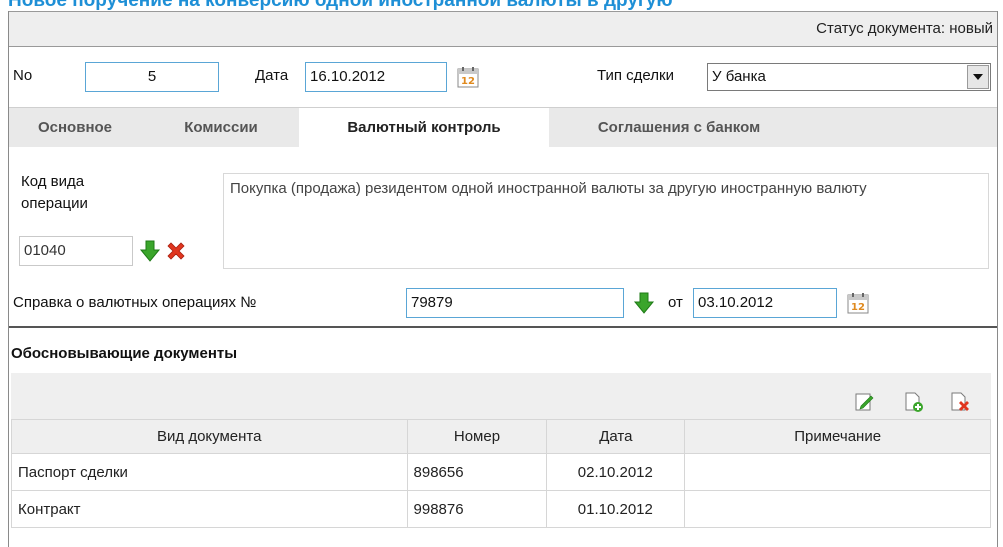  Describe the element at coordinates (477, 436) in the screenshot. I see `column-header: Номер` at that location.